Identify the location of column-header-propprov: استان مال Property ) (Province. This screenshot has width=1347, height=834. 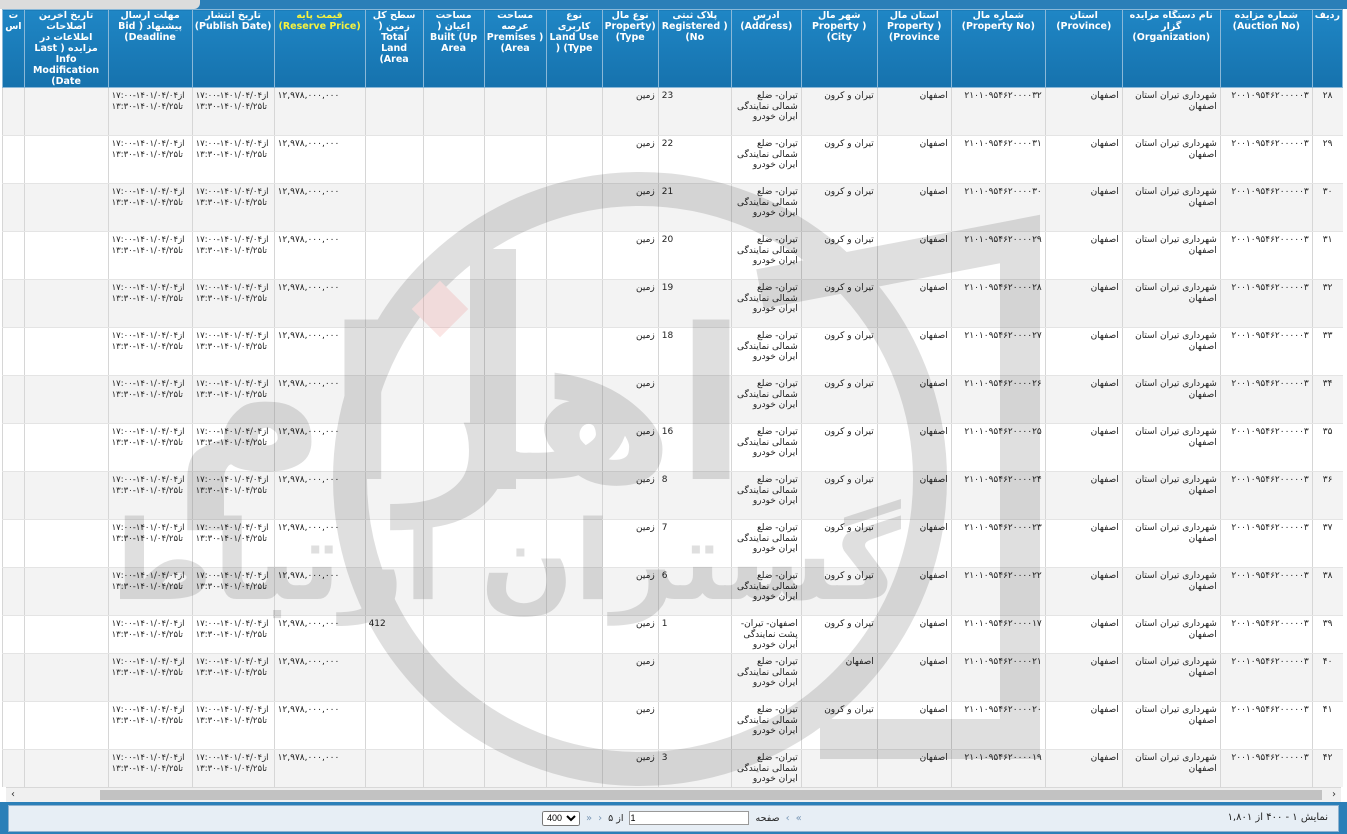
(914, 48).